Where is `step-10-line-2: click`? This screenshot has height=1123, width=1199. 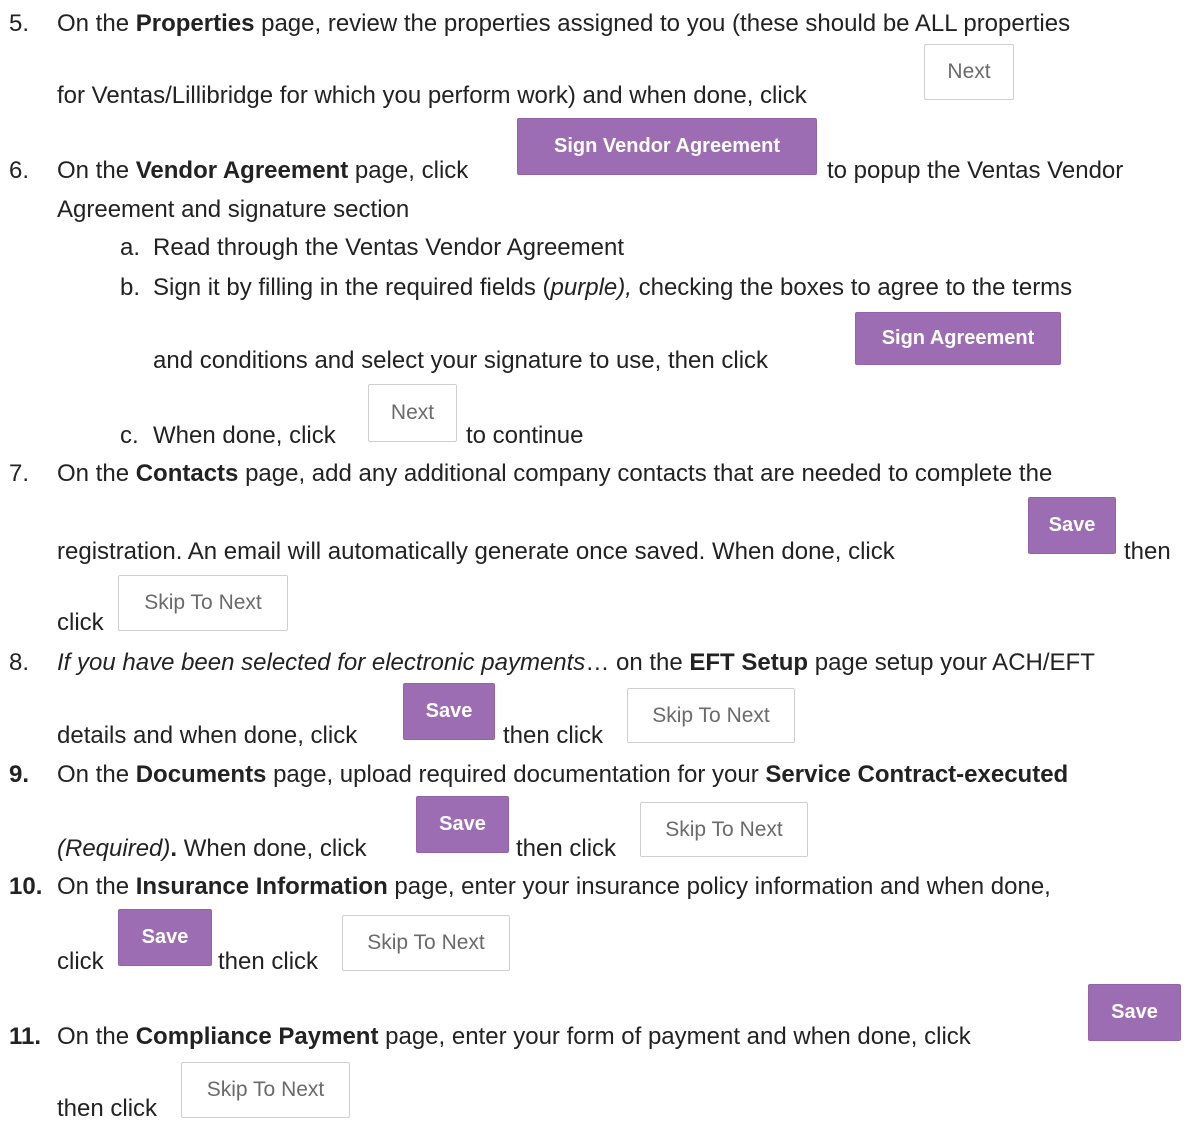
step-10-line-2: click is located at coordinates (80, 961).